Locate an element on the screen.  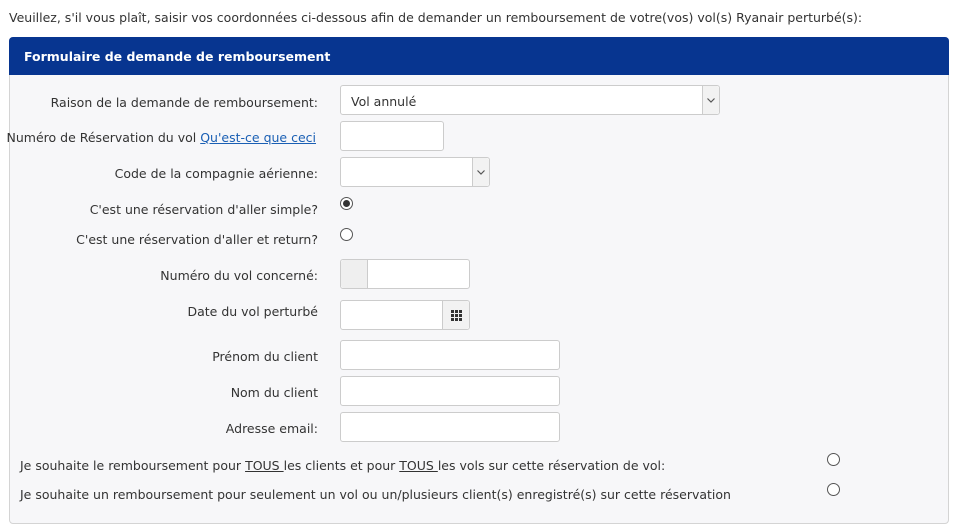
refund-all-text-2: les clients et pour is located at coordinates (341, 465).